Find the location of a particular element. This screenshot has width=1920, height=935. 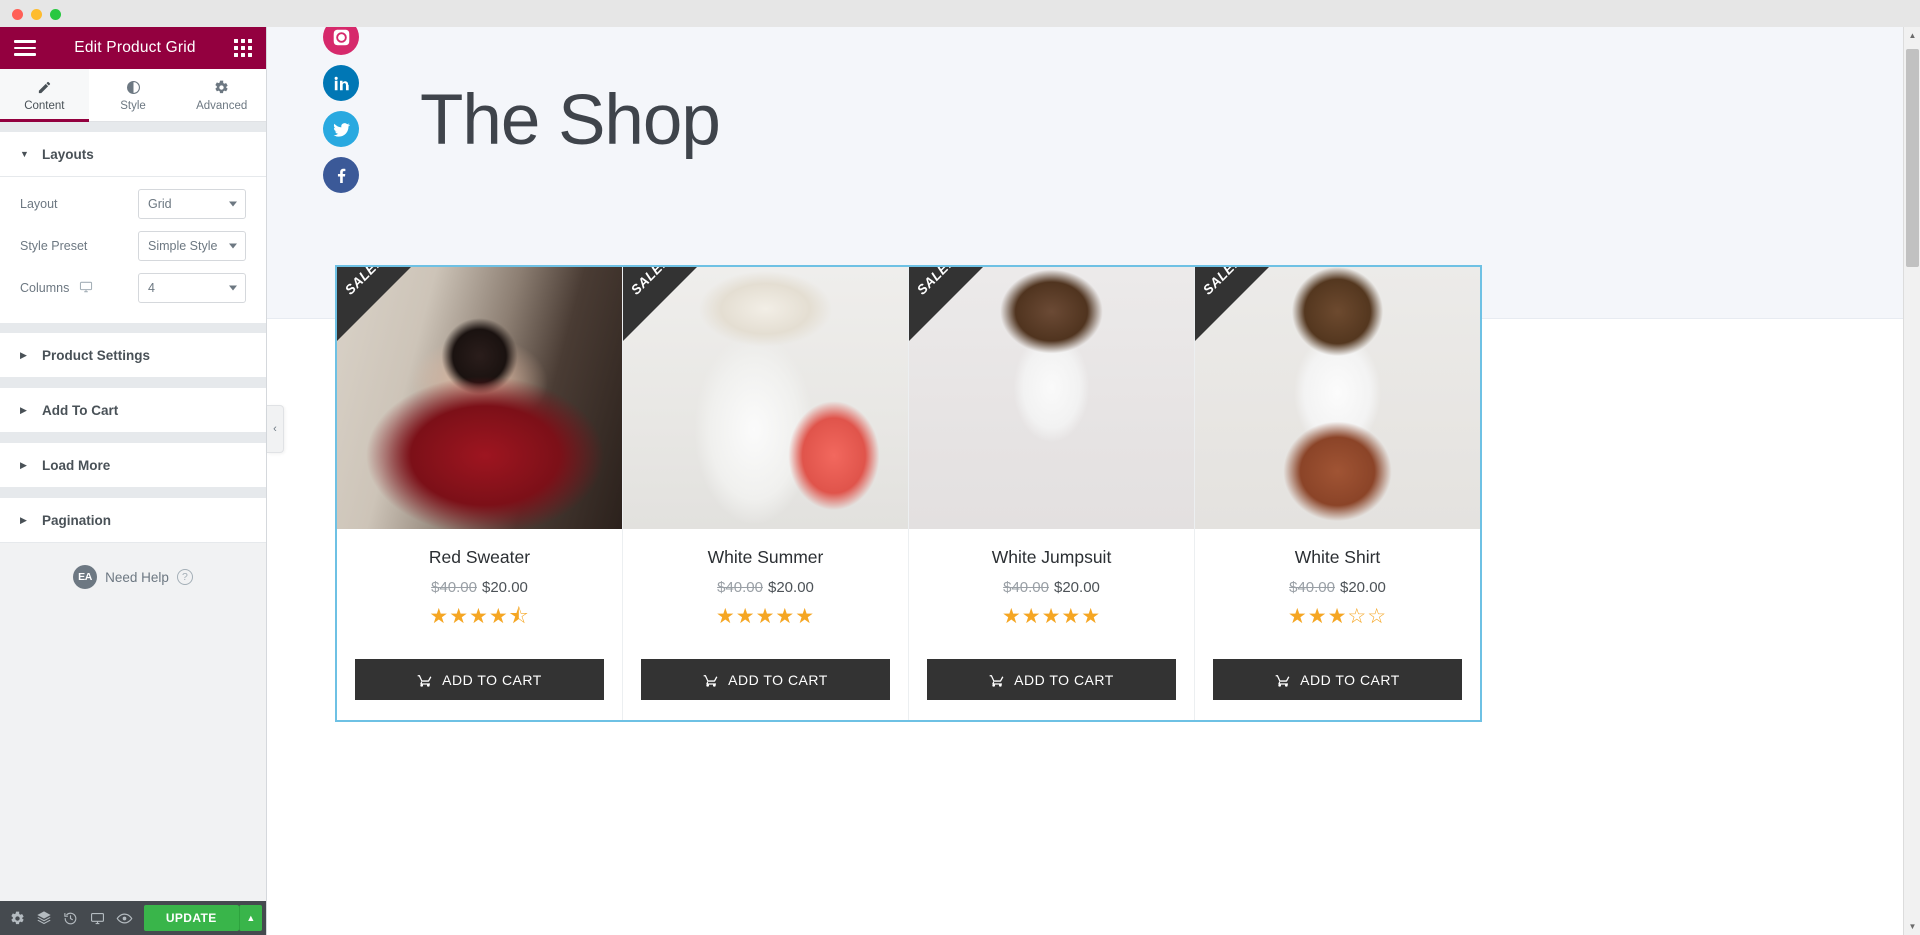

control-layout-label: Layout is located at coordinates (39, 204).